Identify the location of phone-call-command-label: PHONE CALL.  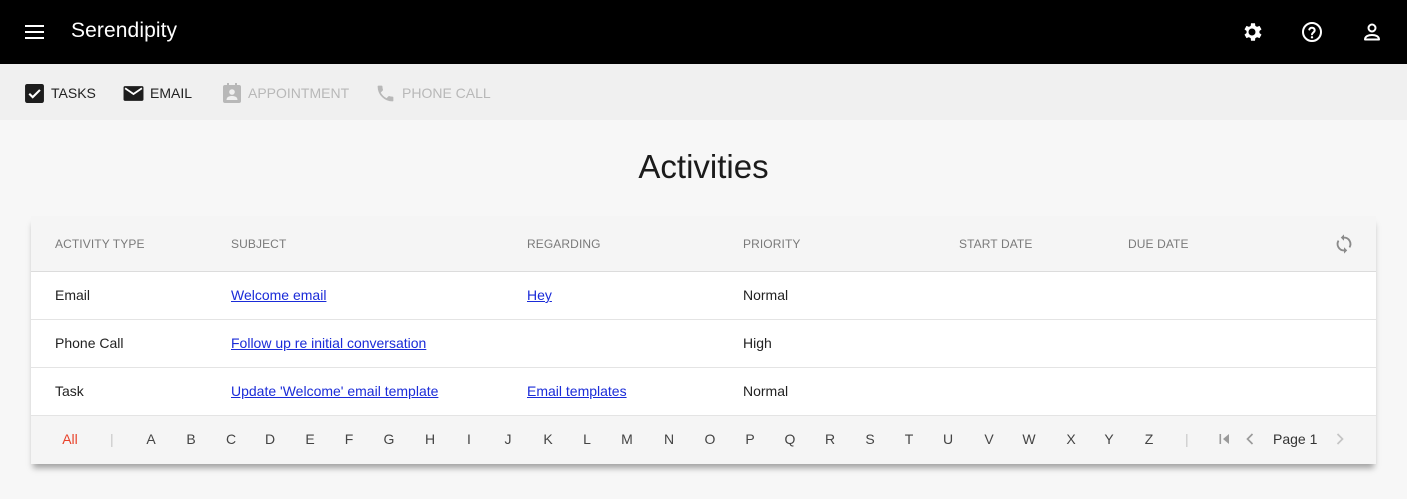
(446, 93).